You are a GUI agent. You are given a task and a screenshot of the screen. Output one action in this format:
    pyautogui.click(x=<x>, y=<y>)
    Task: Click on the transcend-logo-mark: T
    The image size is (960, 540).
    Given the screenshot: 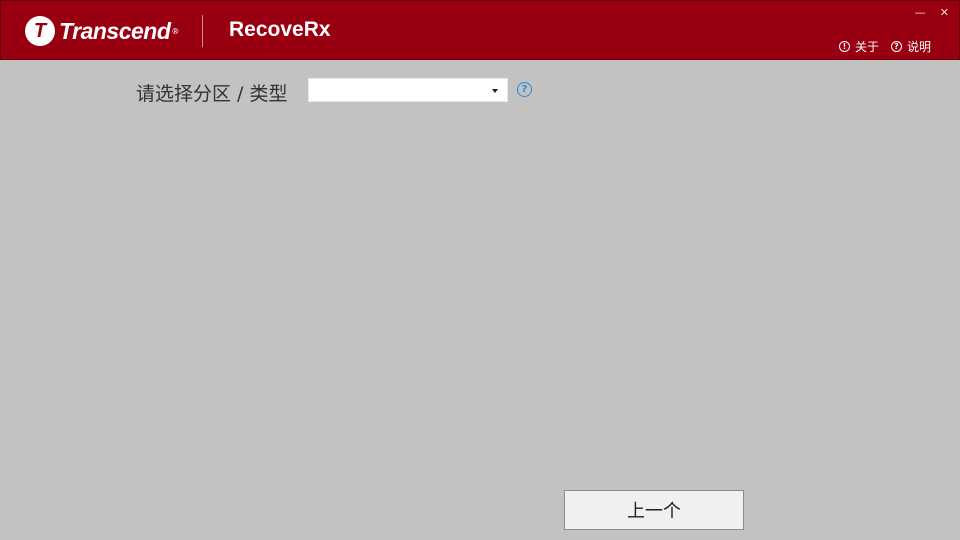 What is the action you would take?
    pyautogui.click(x=40, y=31)
    